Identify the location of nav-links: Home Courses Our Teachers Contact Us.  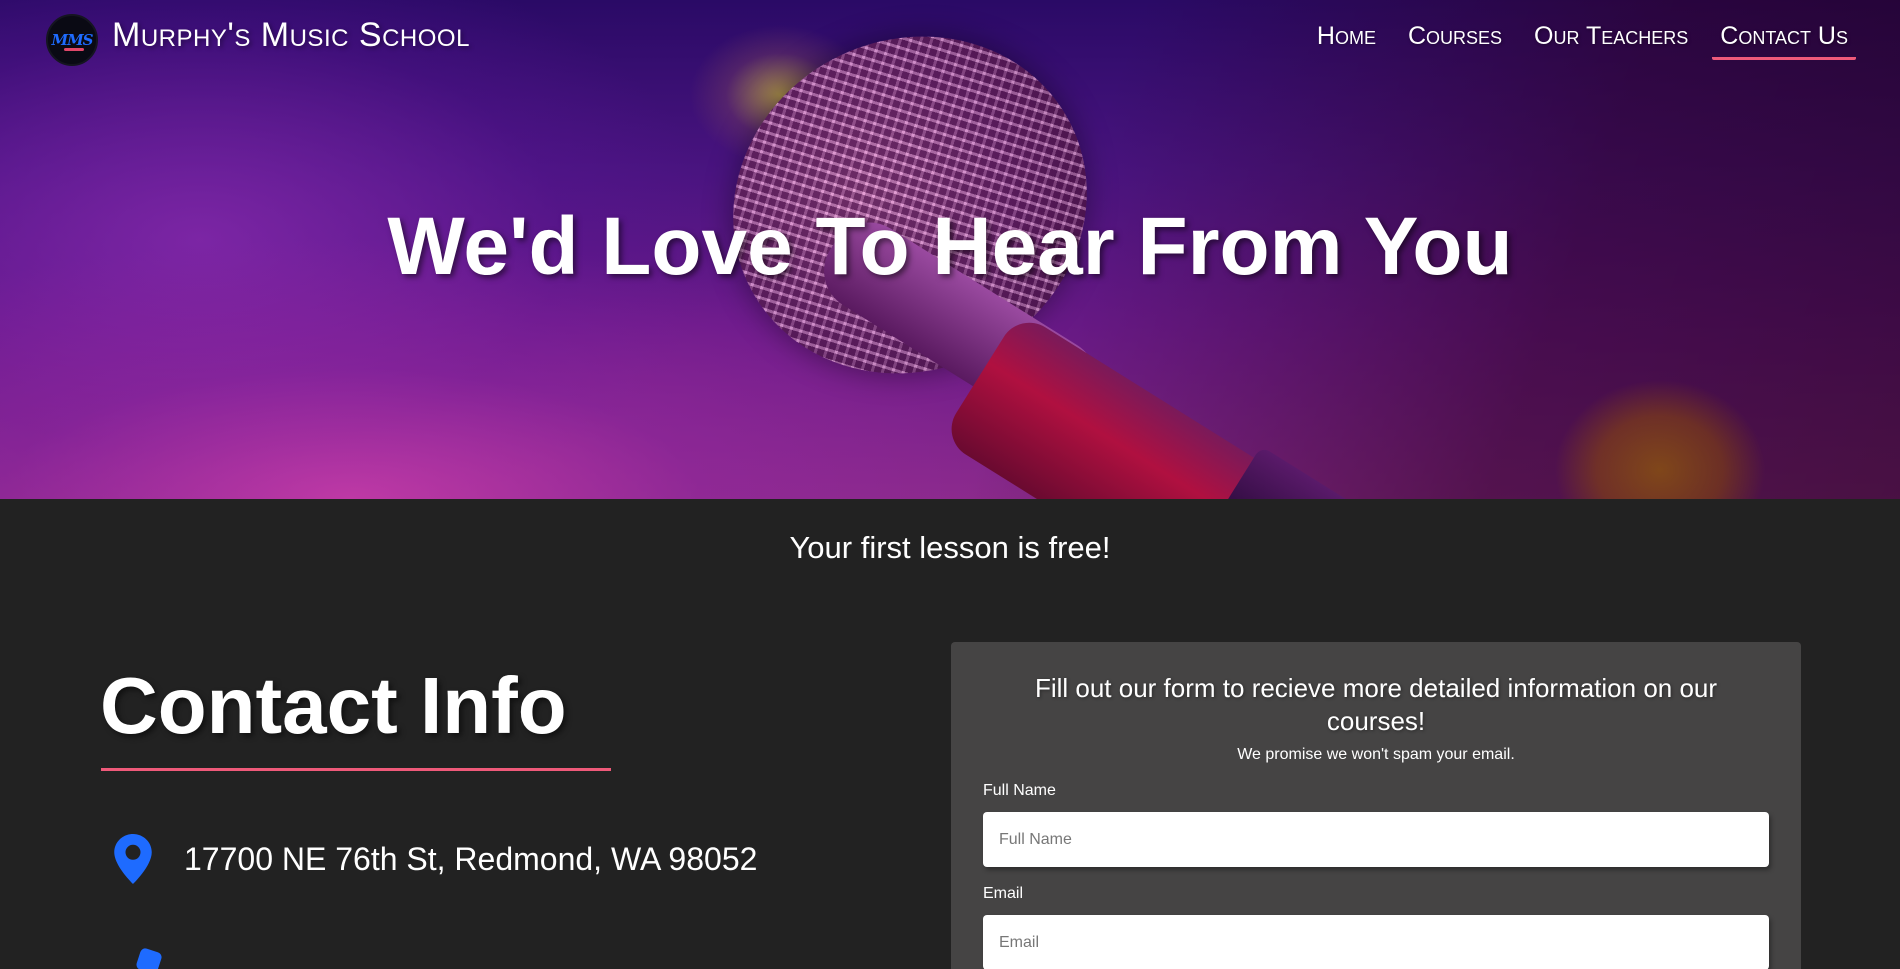
(1582, 41).